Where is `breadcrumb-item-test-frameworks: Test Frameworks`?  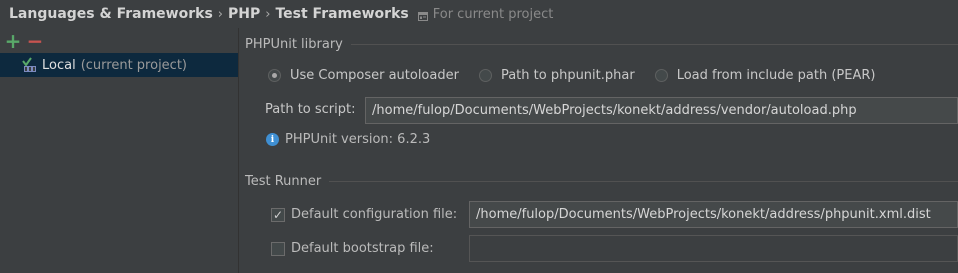
breadcrumb-item-test-frameworks: Test Frameworks is located at coordinates (342, 14).